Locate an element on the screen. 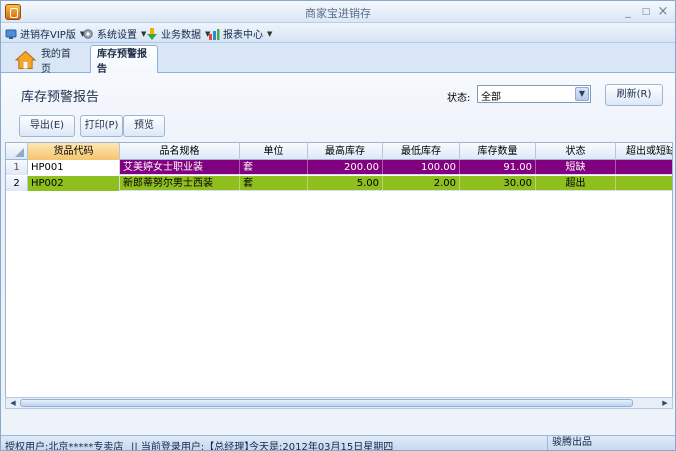  cell-status: 超出 is located at coordinates (576, 183).